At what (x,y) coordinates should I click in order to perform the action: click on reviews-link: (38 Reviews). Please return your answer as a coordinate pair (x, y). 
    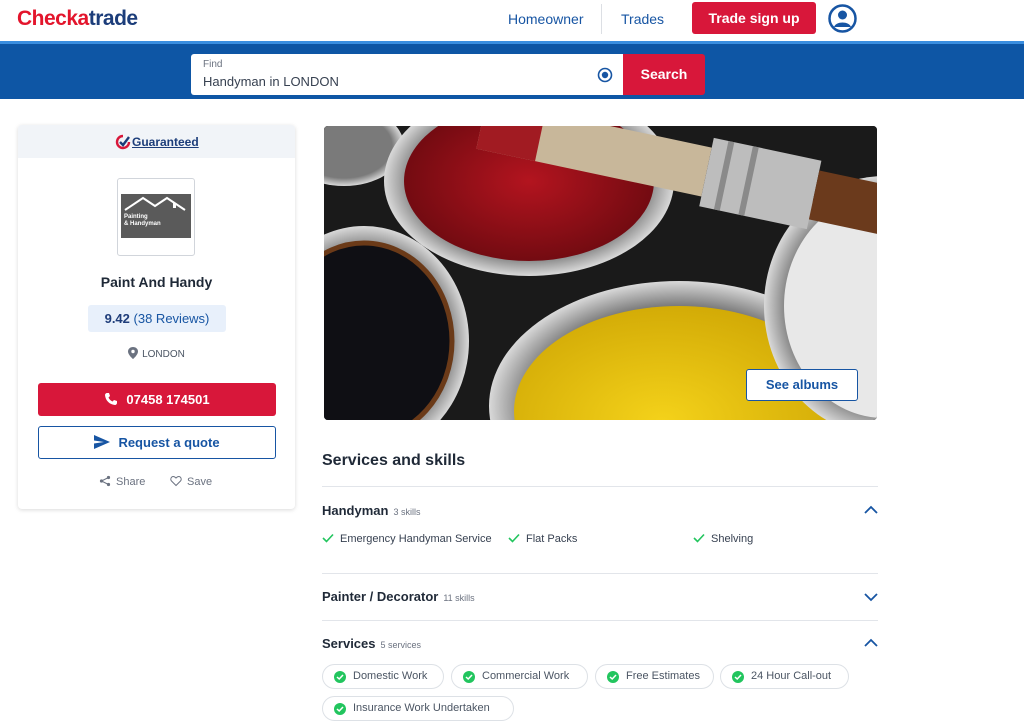
    Looking at the image, I should click on (172, 318).